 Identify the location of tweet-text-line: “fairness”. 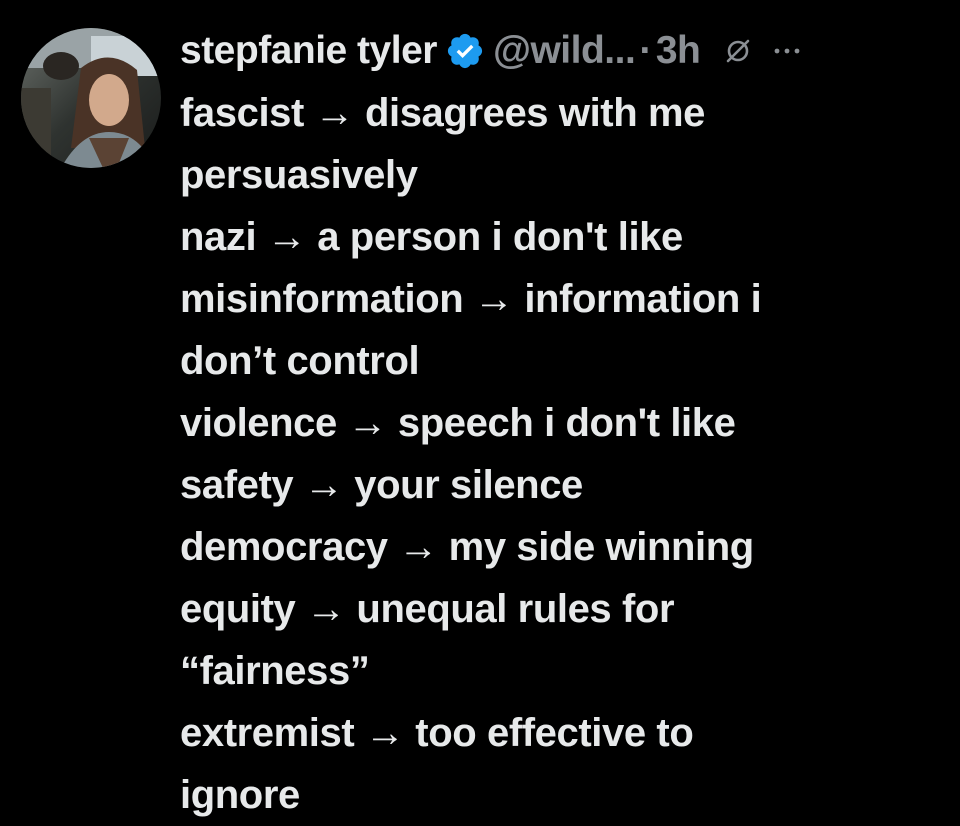
(275, 671).